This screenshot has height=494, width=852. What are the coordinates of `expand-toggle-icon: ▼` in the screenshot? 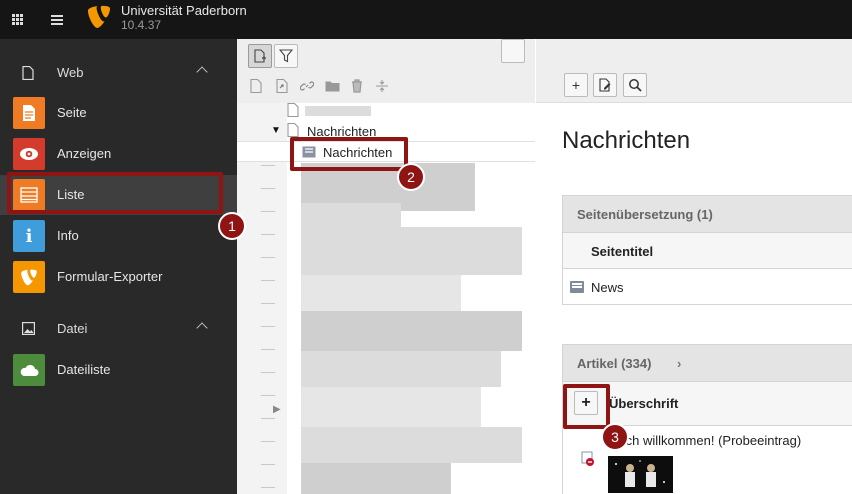 It's located at (276, 130).